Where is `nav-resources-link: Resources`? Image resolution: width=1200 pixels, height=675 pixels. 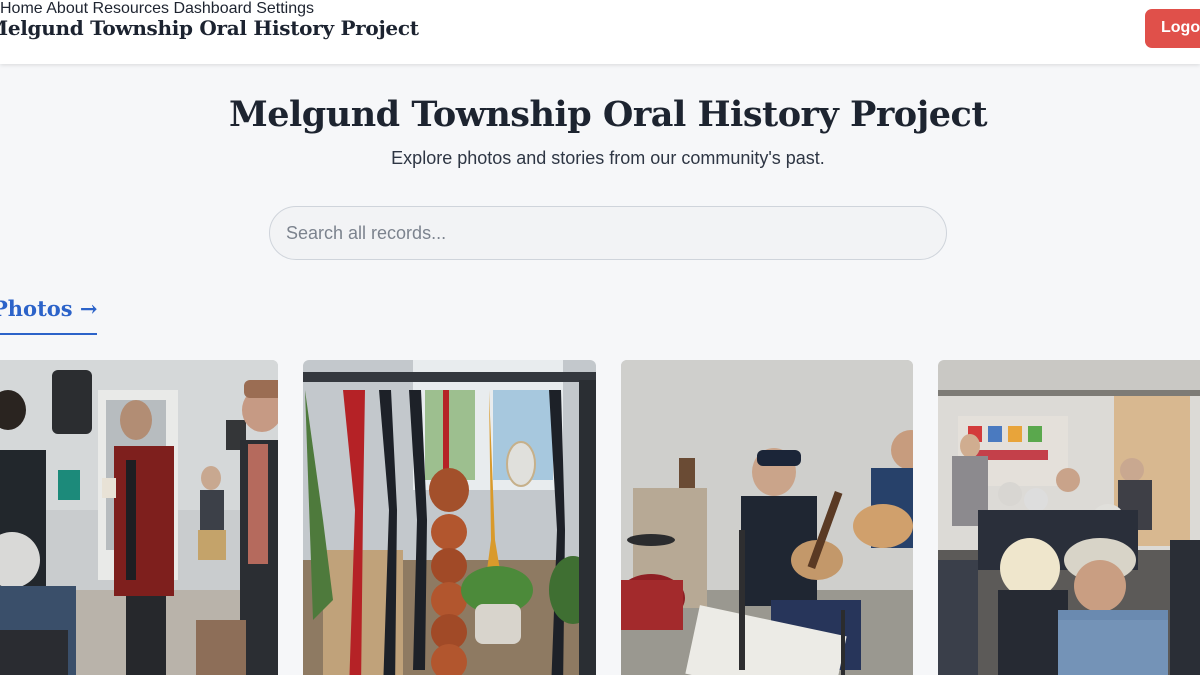
nav-resources-link: Resources is located at coordinates (131, 8).